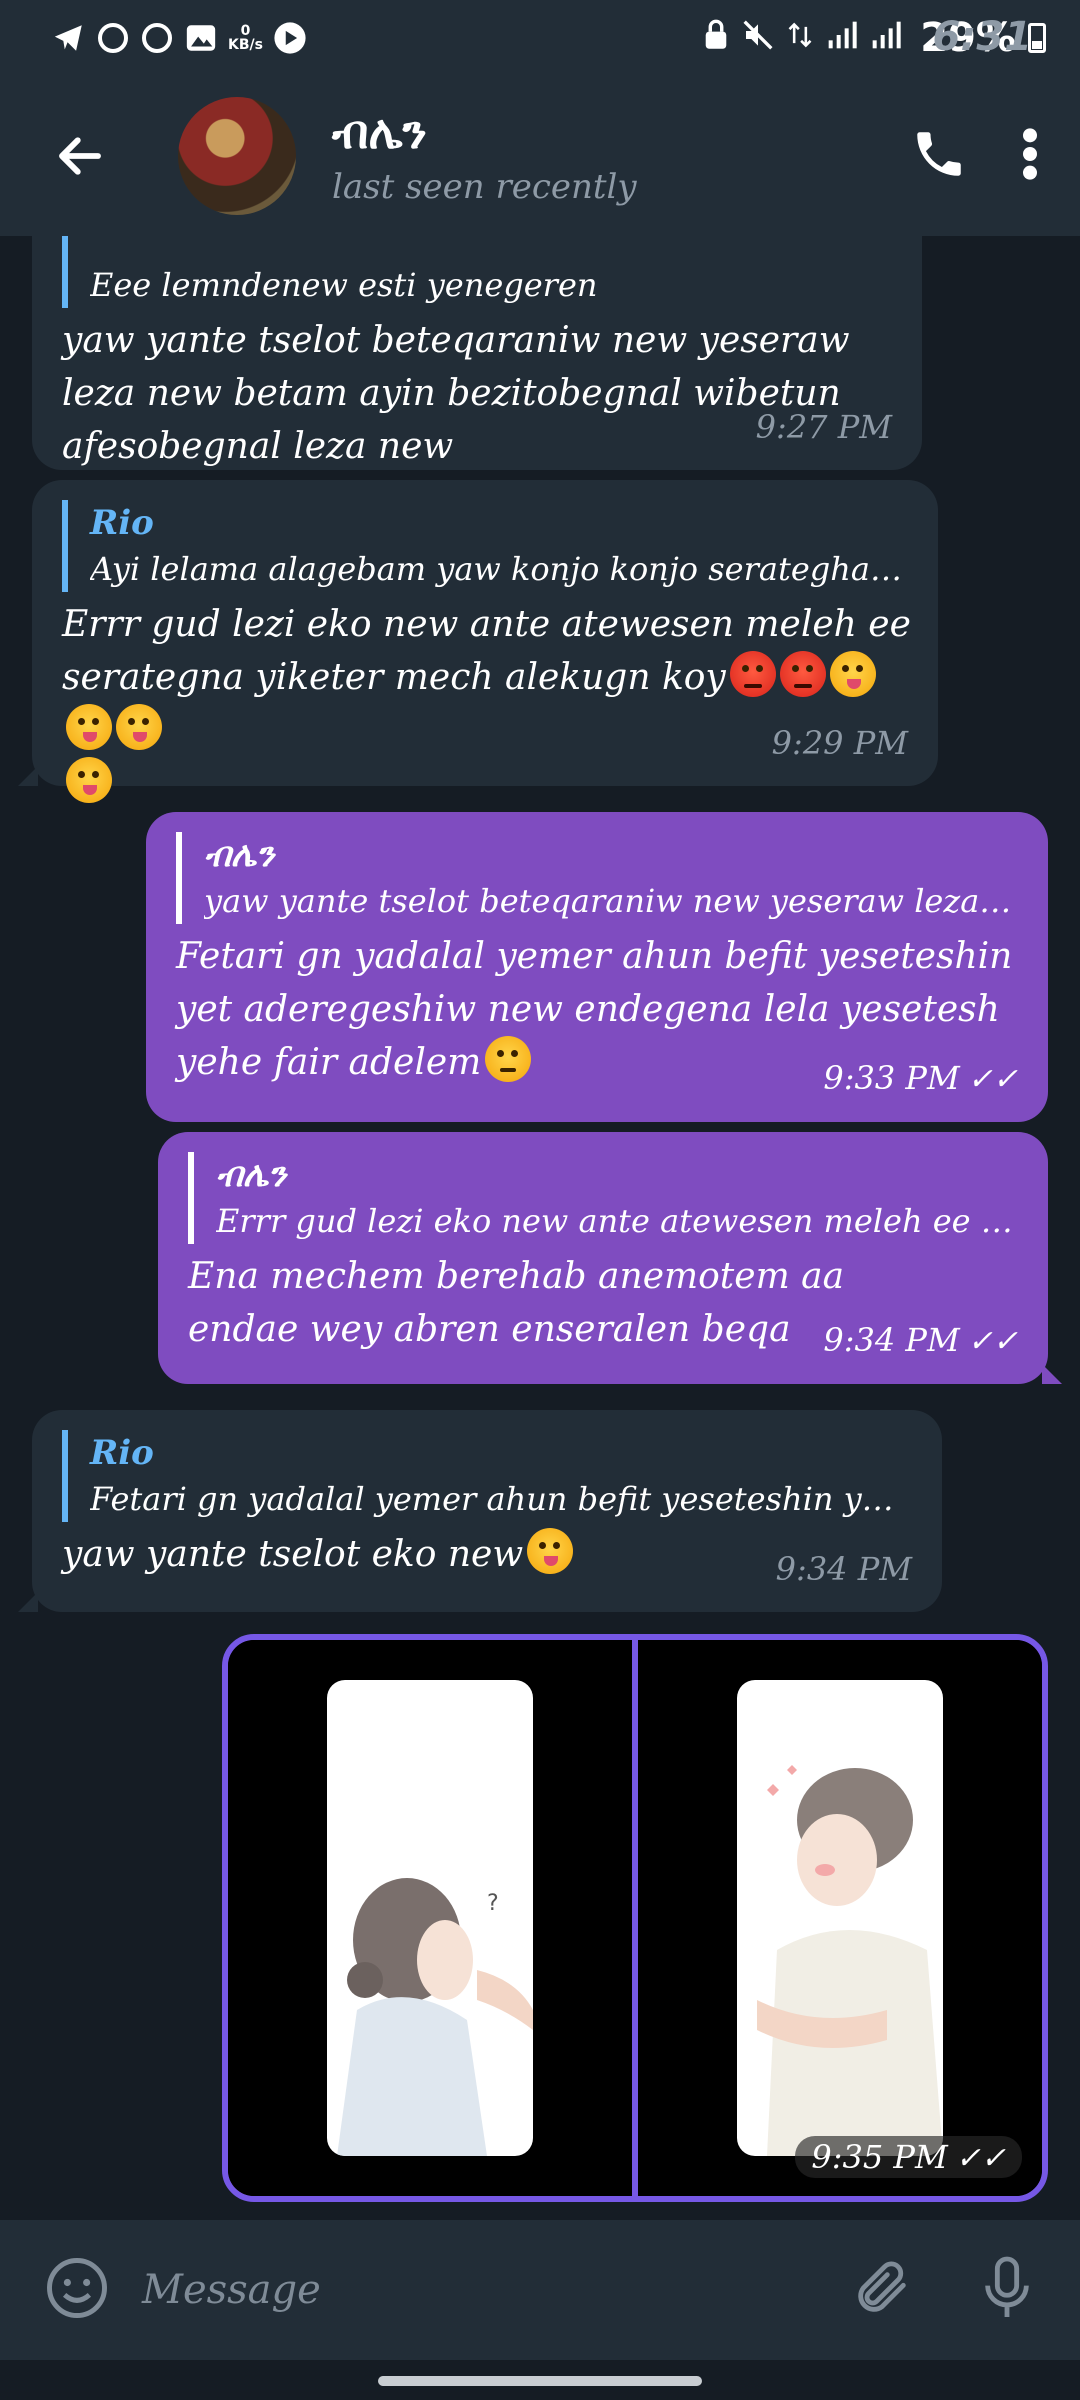 The width and height of the screenshot is (1080, 2400). What do you see at coordinates (201, 38) in the screenshot?
I see `gallery-icon` at bounding box center [201, 38].